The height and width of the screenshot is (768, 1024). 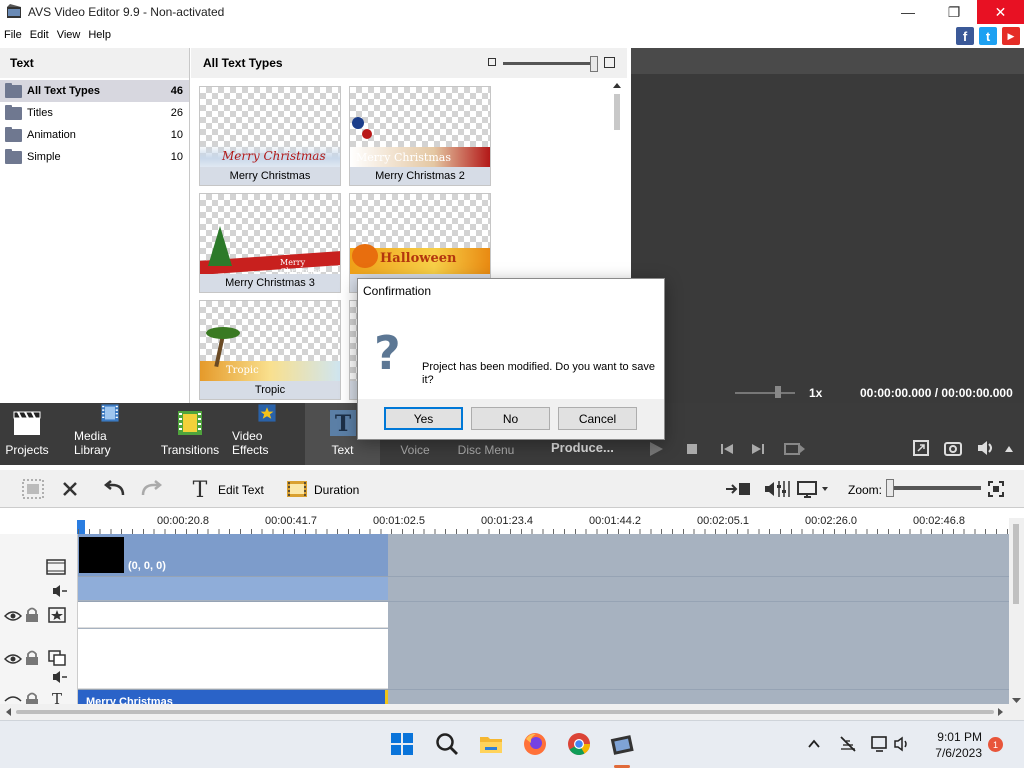 I want to click on category-label: All Text Types, so click(x=63, y=91).